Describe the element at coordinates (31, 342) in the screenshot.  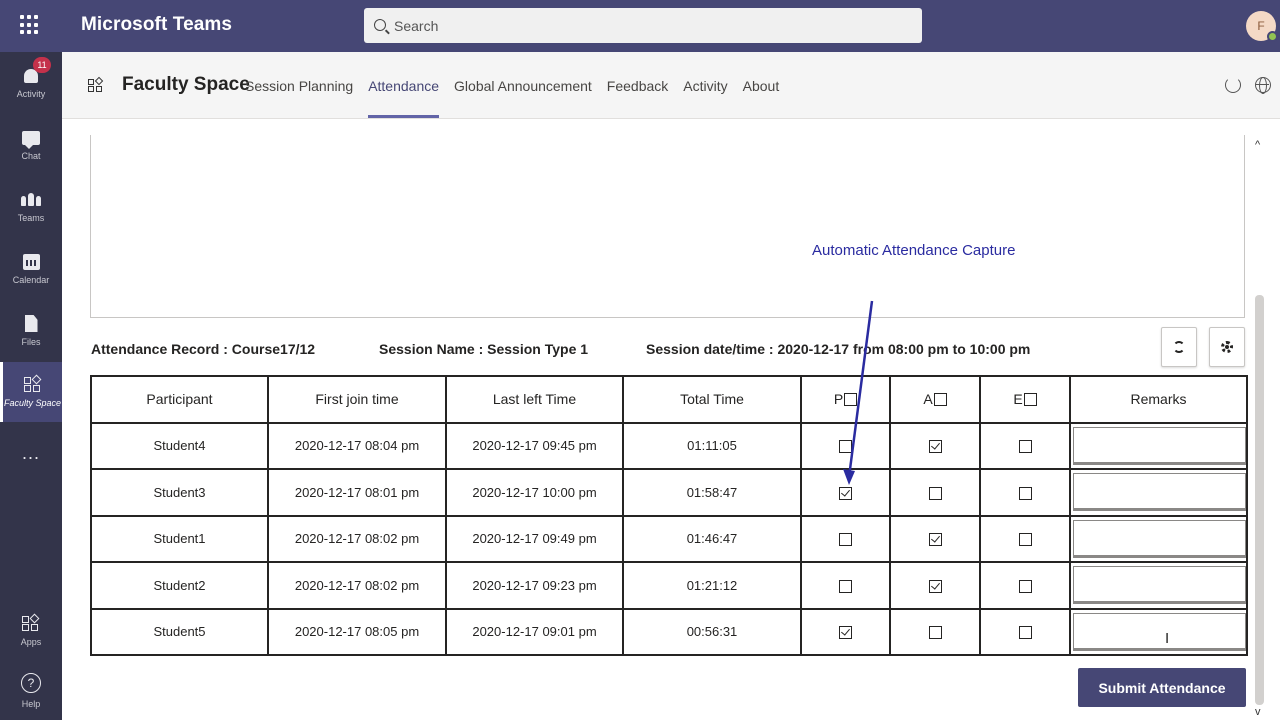
I see `rail-label: Files` at that location.